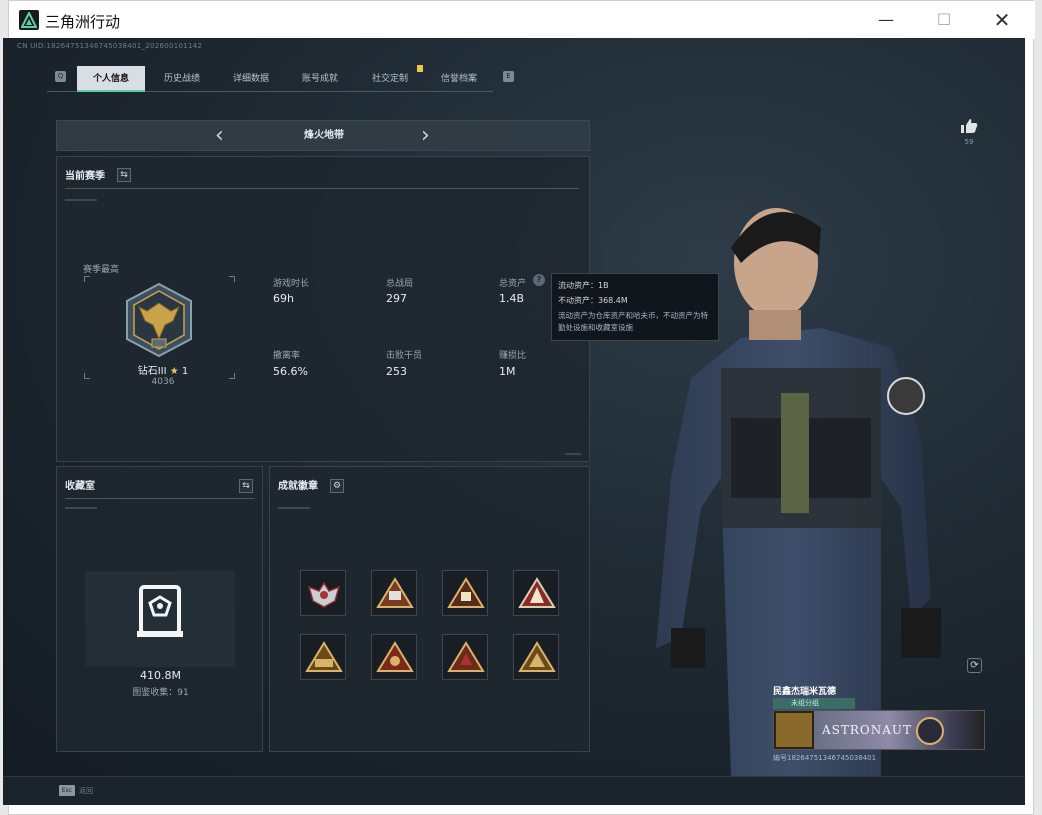 The width and height of the screenshot is (1042, 815). What do you see at coordinates (1002, 20) in the screenshot?
I see `close-button: ✕` at bounding box center [1002, 20].